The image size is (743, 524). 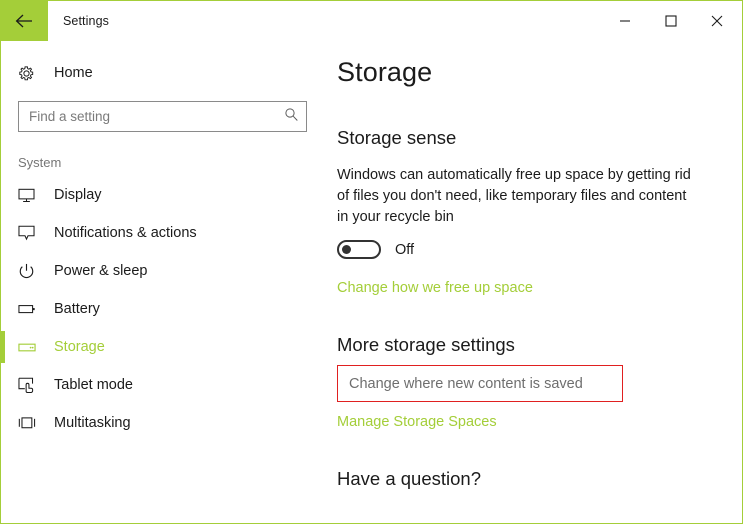 I want to click on minimize-button, so click(x=625, y=20).